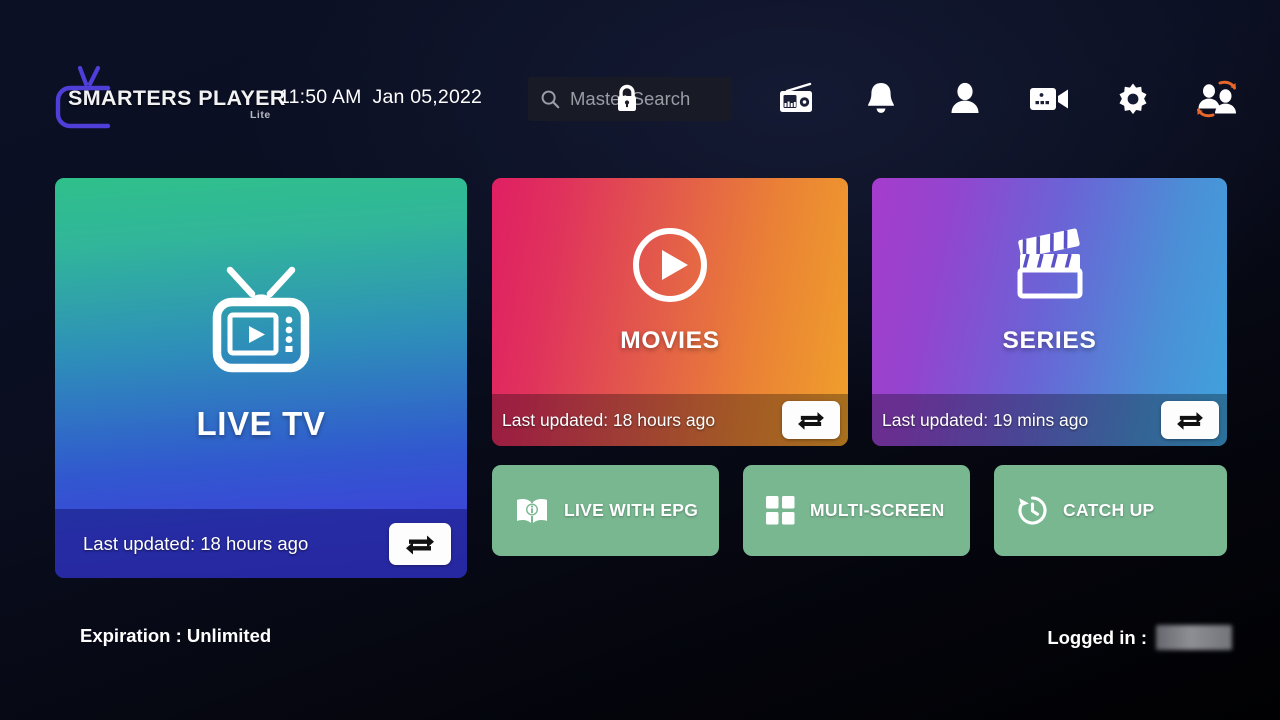 The image size is (1280, 720). Describe the element at coordinates (1050, 267) in the screenshot. I see `clapperboard-icon` at that location.